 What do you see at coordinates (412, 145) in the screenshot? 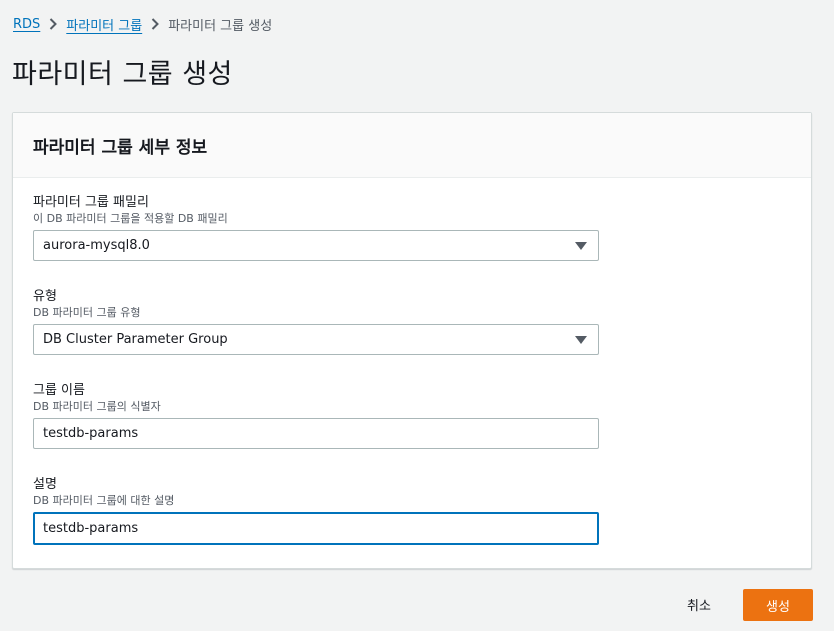
I see `panel-header: 파라미터 그룹 세부 정보` at bounding box center [412, 145].